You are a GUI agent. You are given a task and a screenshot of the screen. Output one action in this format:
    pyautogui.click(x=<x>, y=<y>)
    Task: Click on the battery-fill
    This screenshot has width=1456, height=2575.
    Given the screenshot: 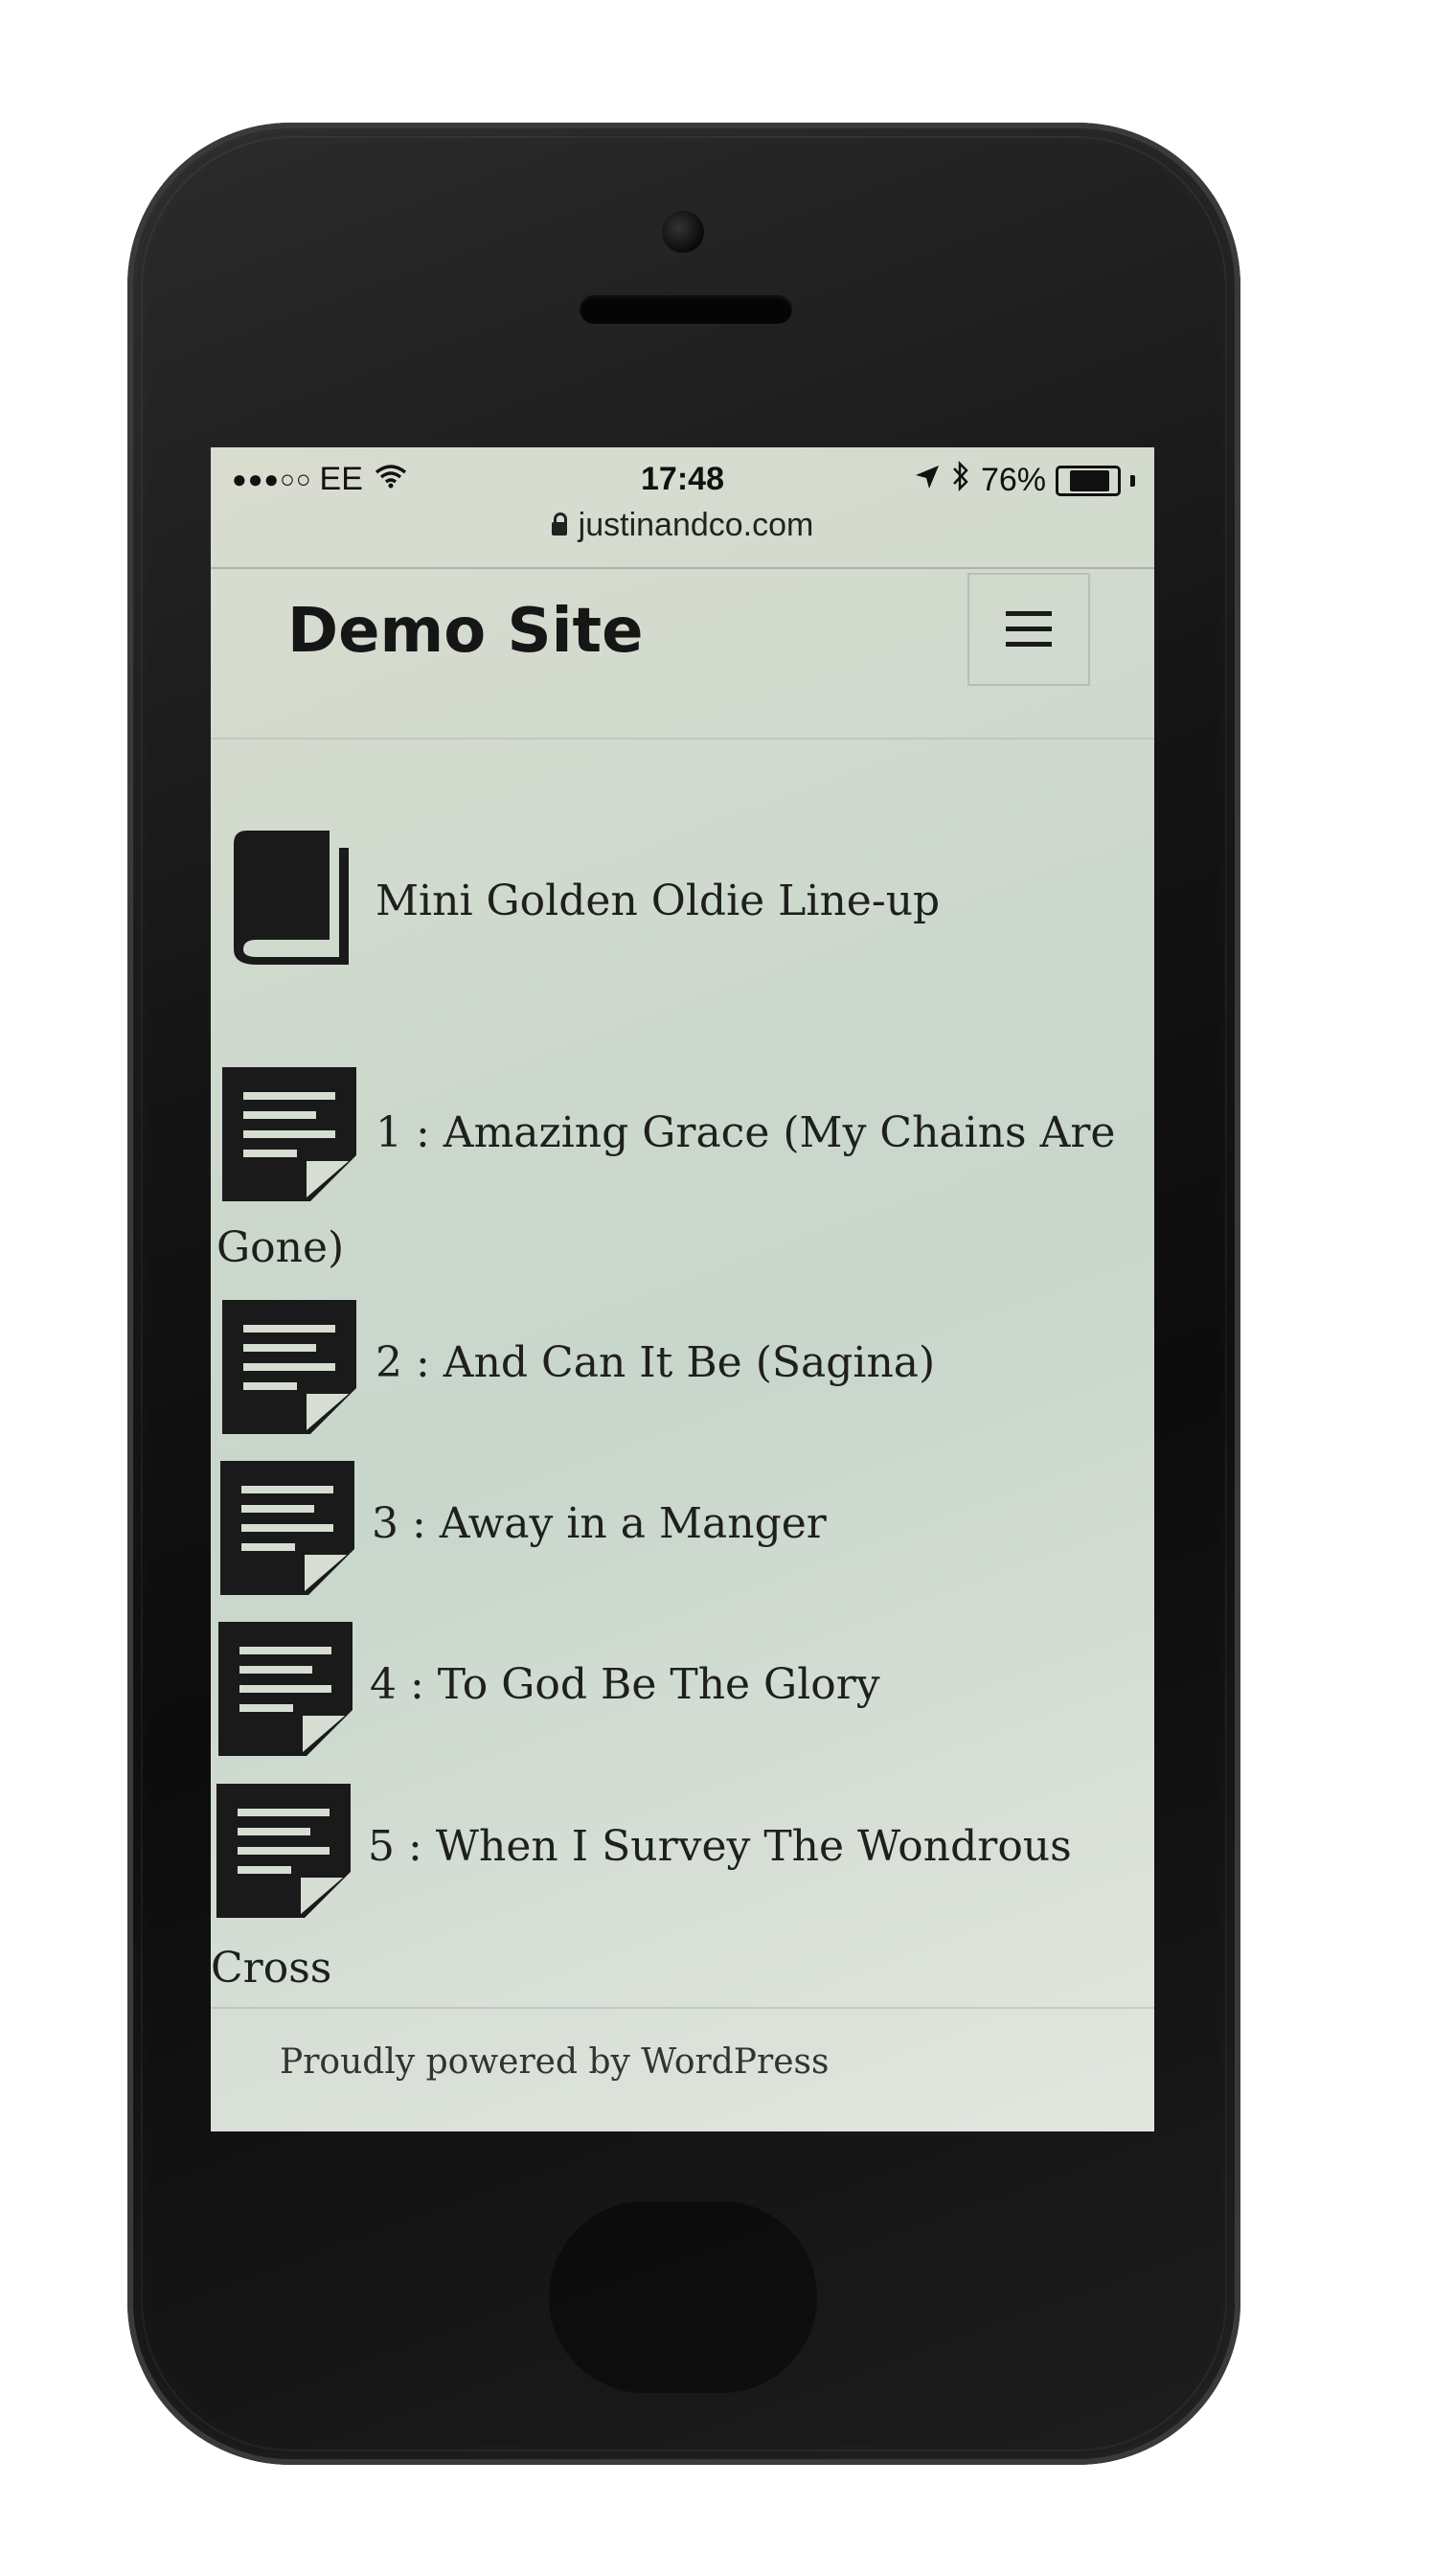 What is the action you would take?
    pyautogui.click(x=1089, y=480)
    